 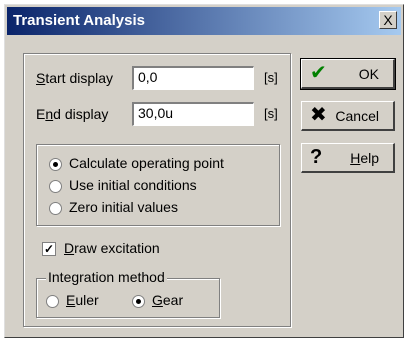 I want to click on gear-label: Gear, so click(x=167, y=300).